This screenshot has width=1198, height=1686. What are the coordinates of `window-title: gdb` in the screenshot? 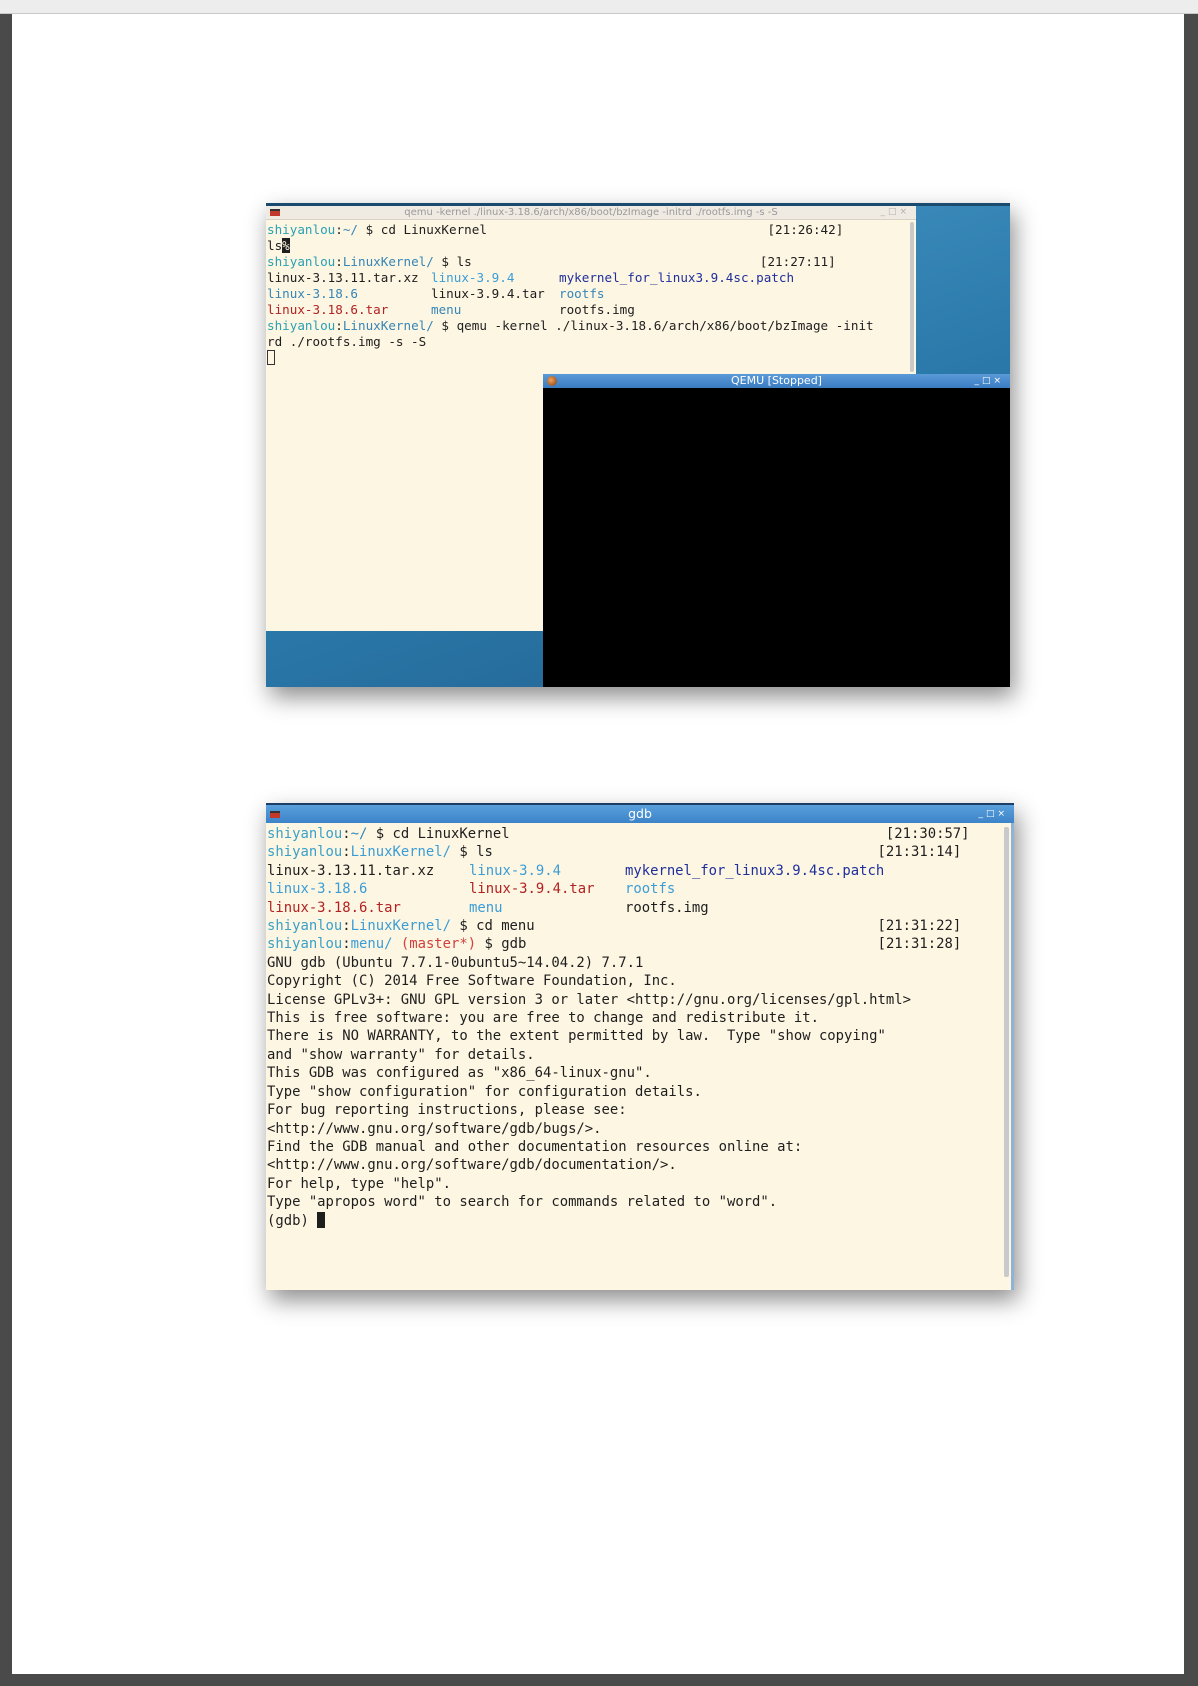 It's located at (640, 813).